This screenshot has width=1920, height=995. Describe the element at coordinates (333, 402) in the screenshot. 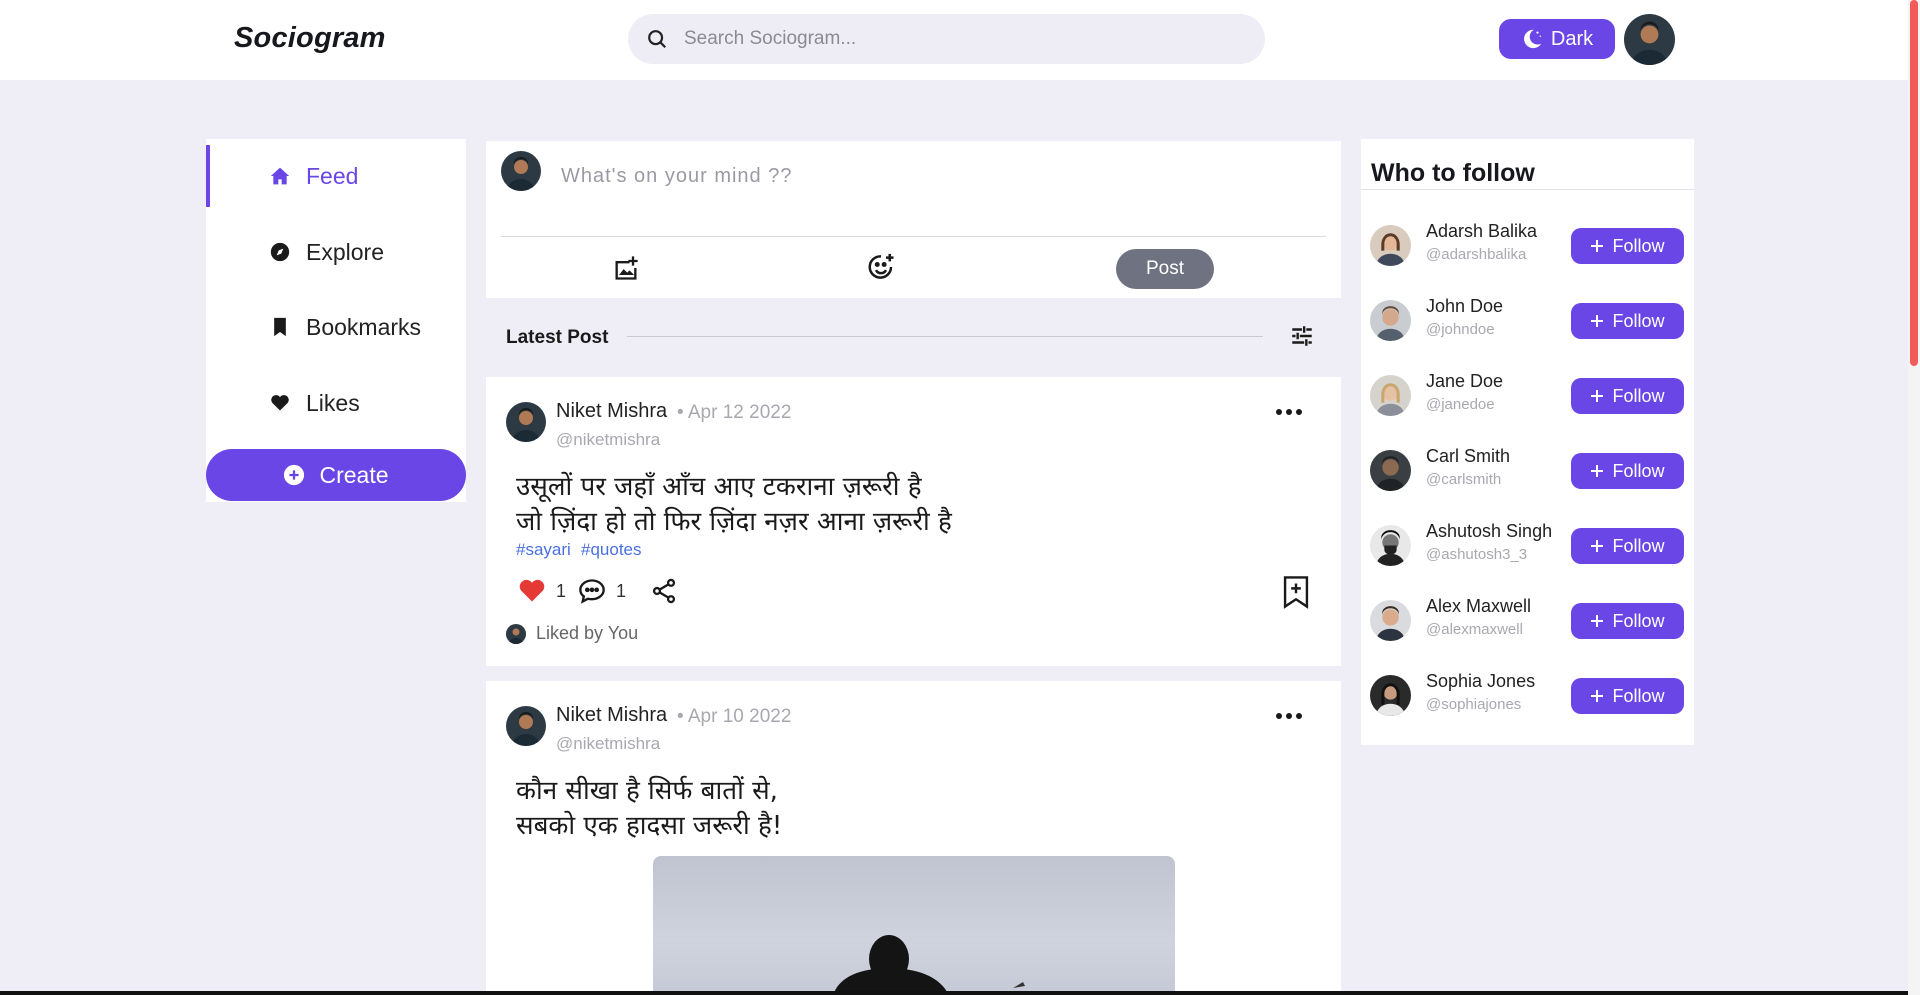

I see `nav-item-label: Likes` at that location.